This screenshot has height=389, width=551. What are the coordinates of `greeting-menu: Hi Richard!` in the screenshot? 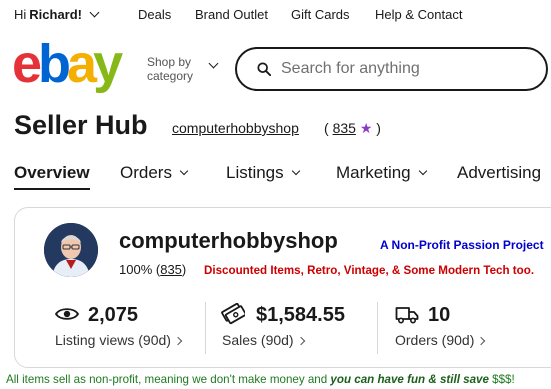 It's located at (57, 14).